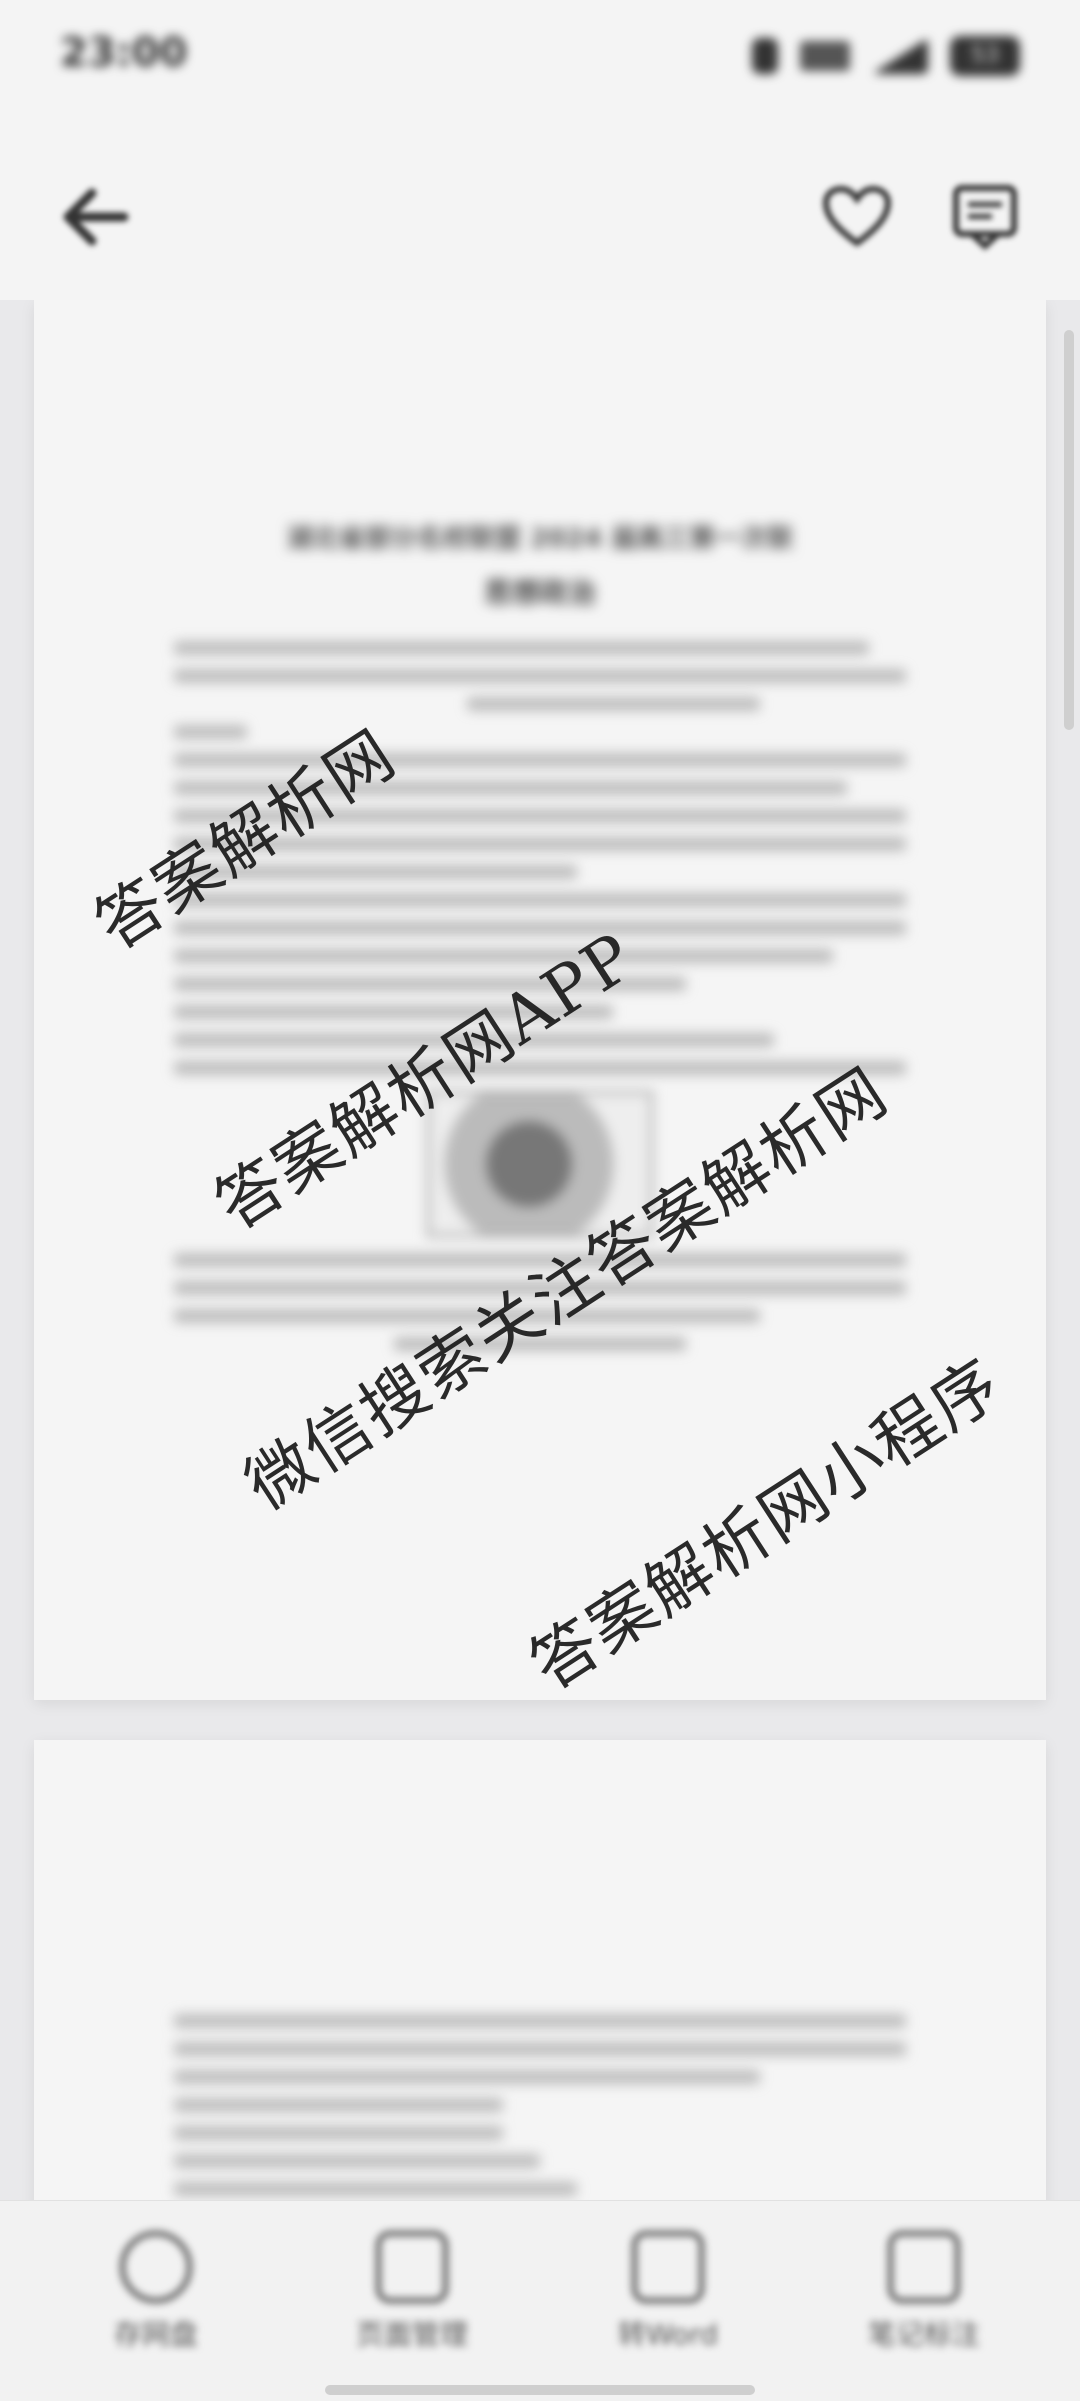 The image size is (1080, 2401). What do you see at coordinates (540, 2300) in the screenshot?
I see `bottom-action-bar: 存网盘 页面管理 转Word 笔记标注` at bounding box center [540, 2300].